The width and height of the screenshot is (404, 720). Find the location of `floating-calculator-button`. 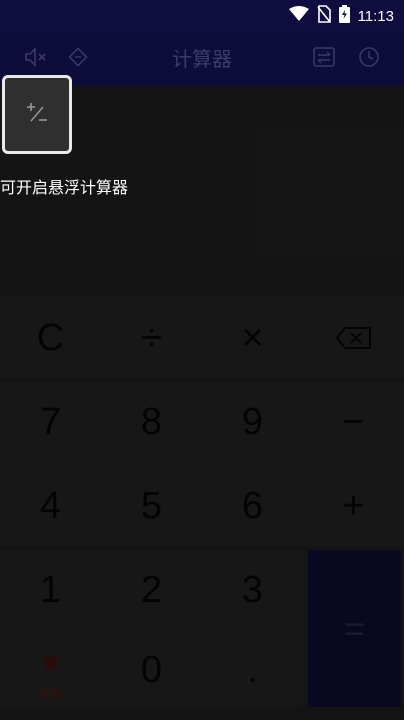

floating-calculator-button is located at coordinates (37, 114).